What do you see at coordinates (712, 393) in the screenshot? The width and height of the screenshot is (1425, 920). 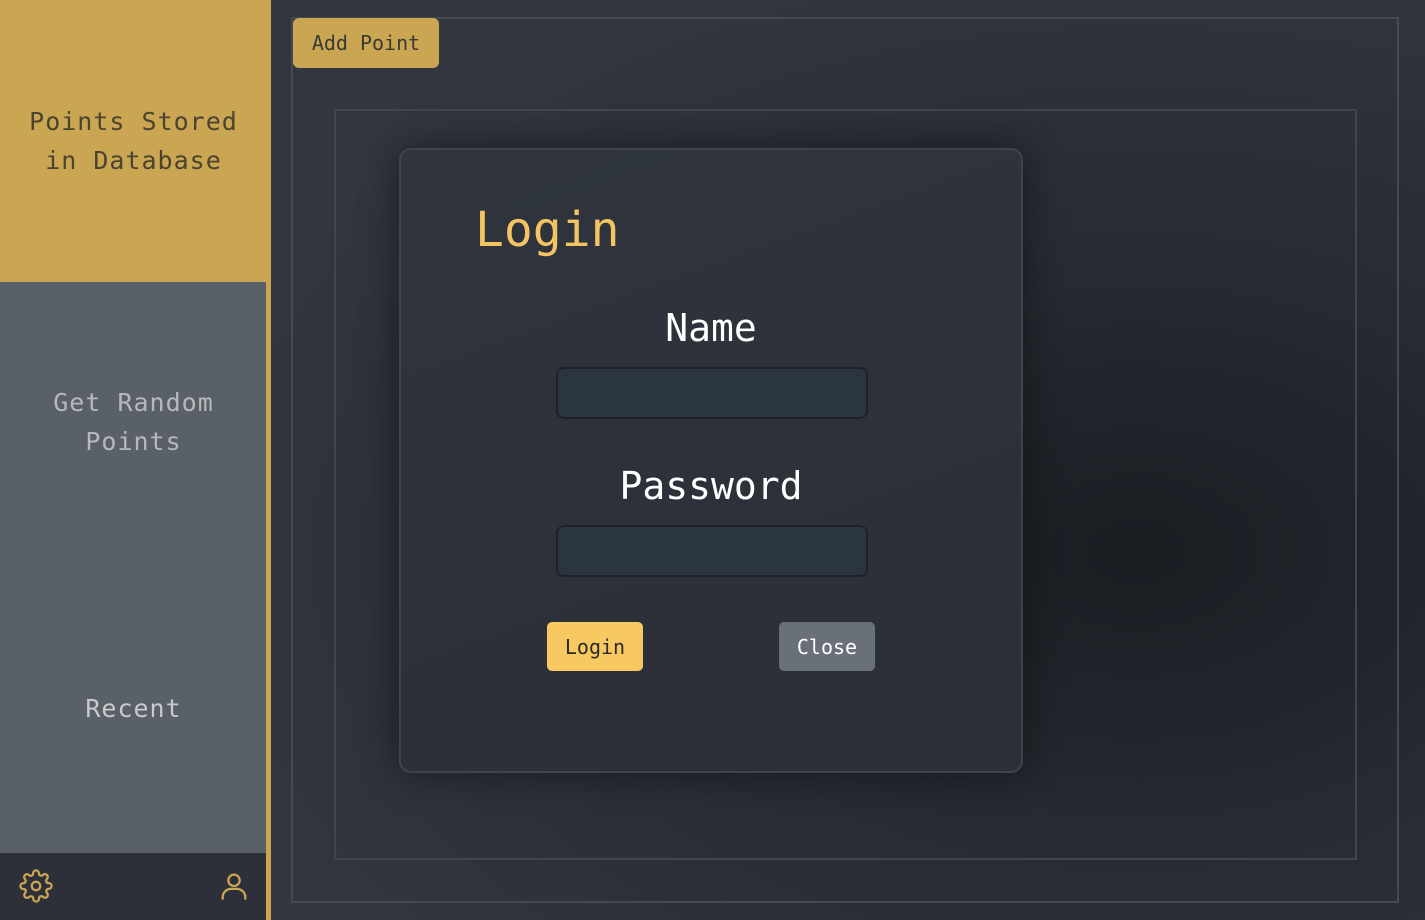 I see `name-field` at bounding box center [712, 393].